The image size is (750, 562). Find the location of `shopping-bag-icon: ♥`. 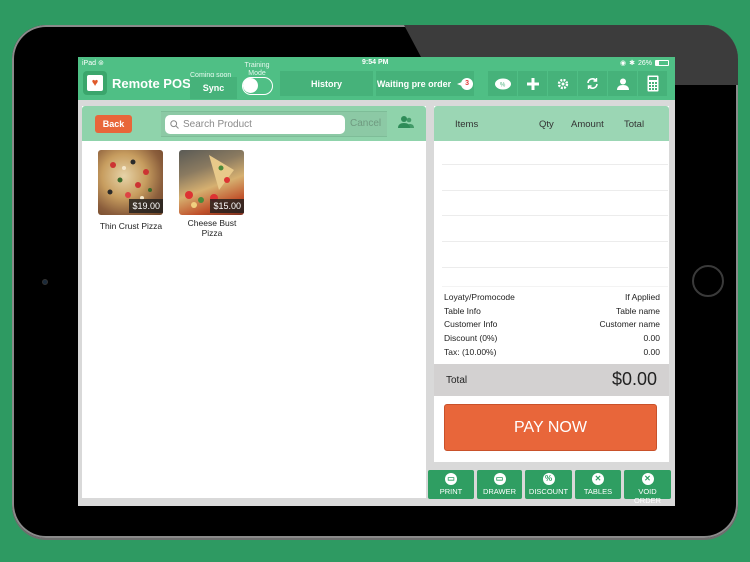

shopping-bag-icon: ♥ is located at coordinates (95, 83).